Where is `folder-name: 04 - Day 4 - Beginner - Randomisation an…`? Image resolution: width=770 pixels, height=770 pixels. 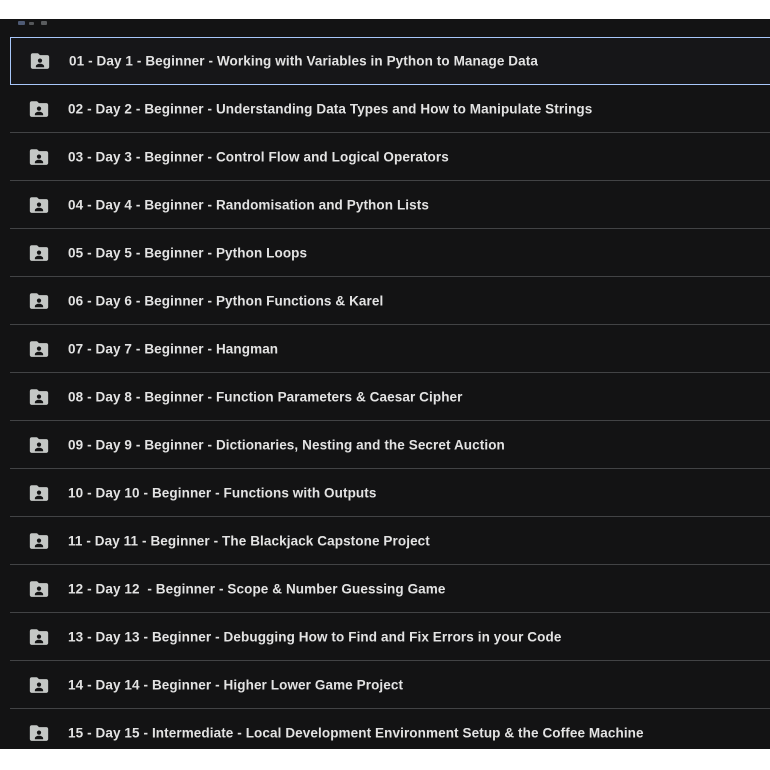 folder-name: 04 - Day 4 - Beginner - Randomisation an… is located at coordinates (248, 204).